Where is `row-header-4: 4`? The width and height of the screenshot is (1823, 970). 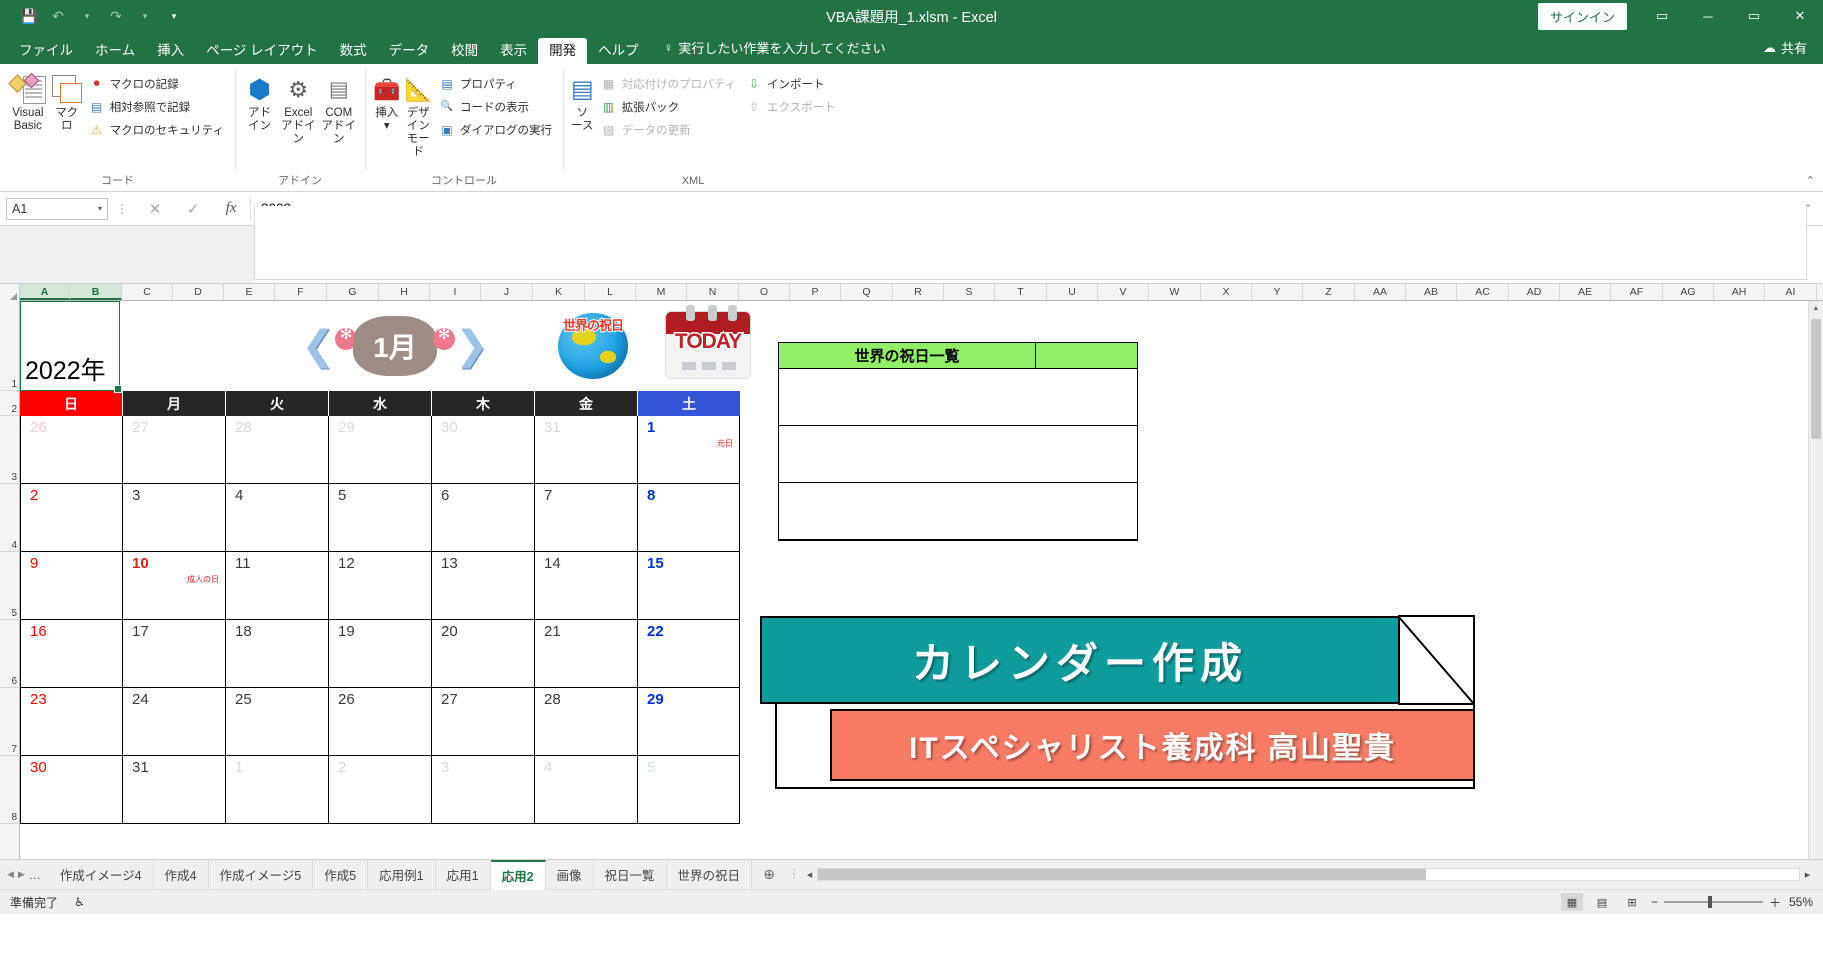
row-header-4: 4 is located at coordinates (9, 518).